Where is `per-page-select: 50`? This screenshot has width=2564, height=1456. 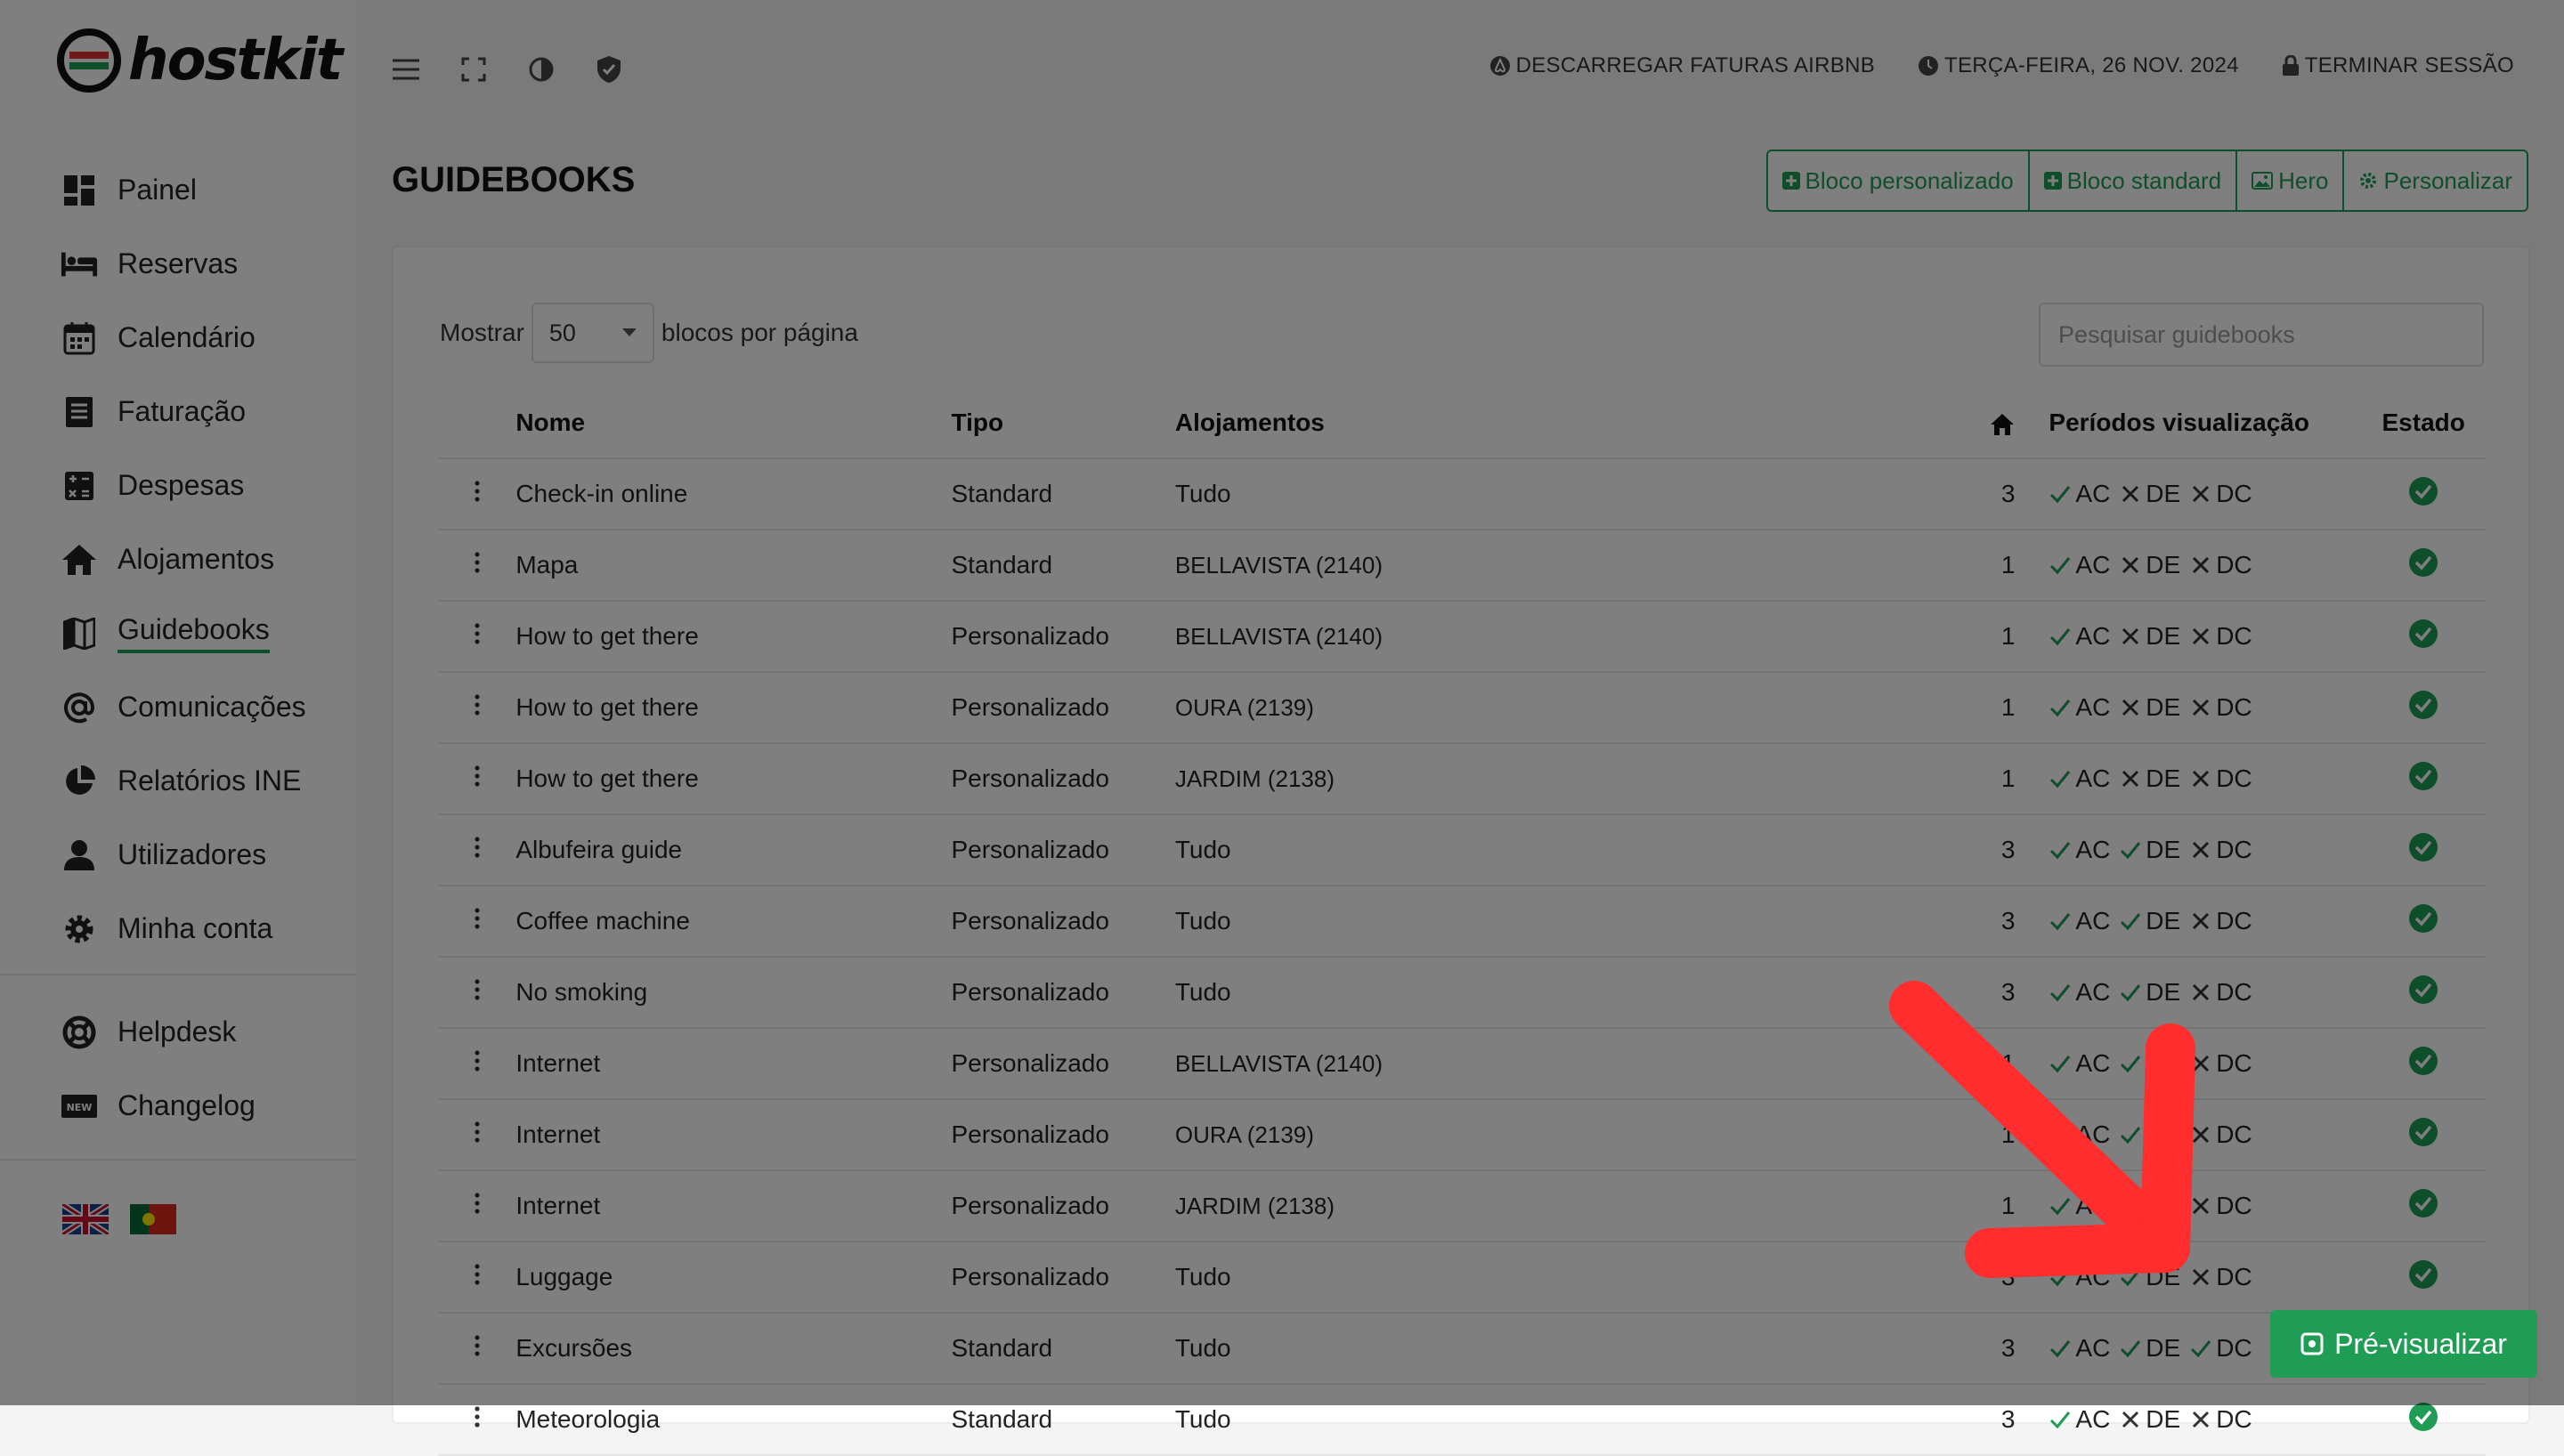 per-page-select: 50 is located at coordinates (592, 333).